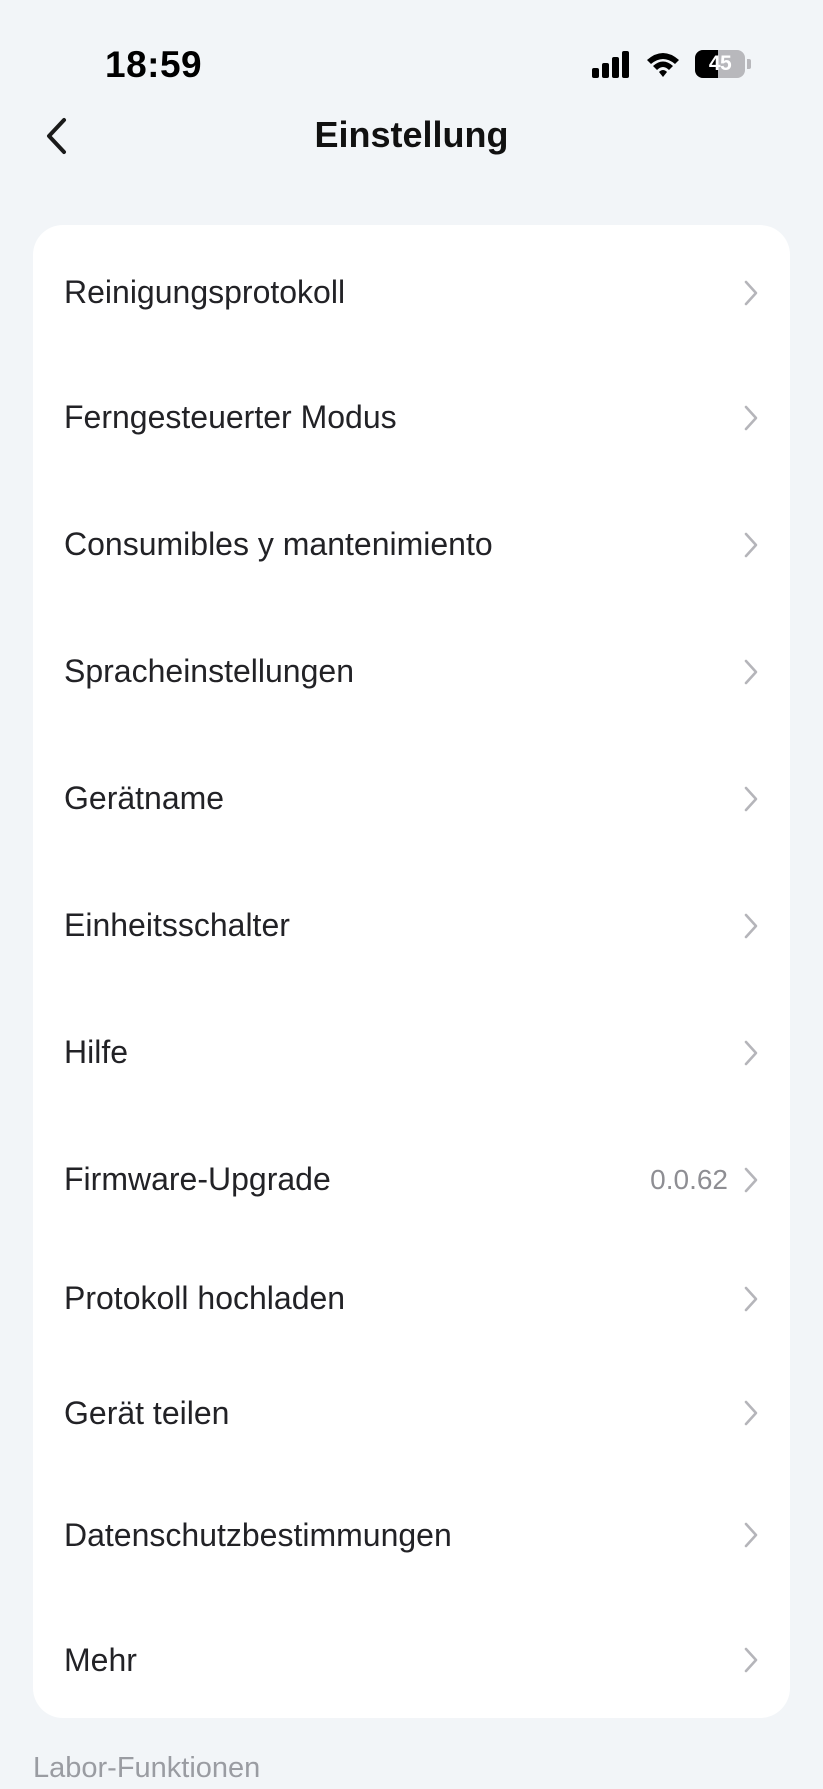 Image resolution: width=823 pixels, height=1789 pixels. Describe the element at coordinates (205, 1298) in the screenshot. I see `settings-item-label: Protokoll hochladen` at that location.